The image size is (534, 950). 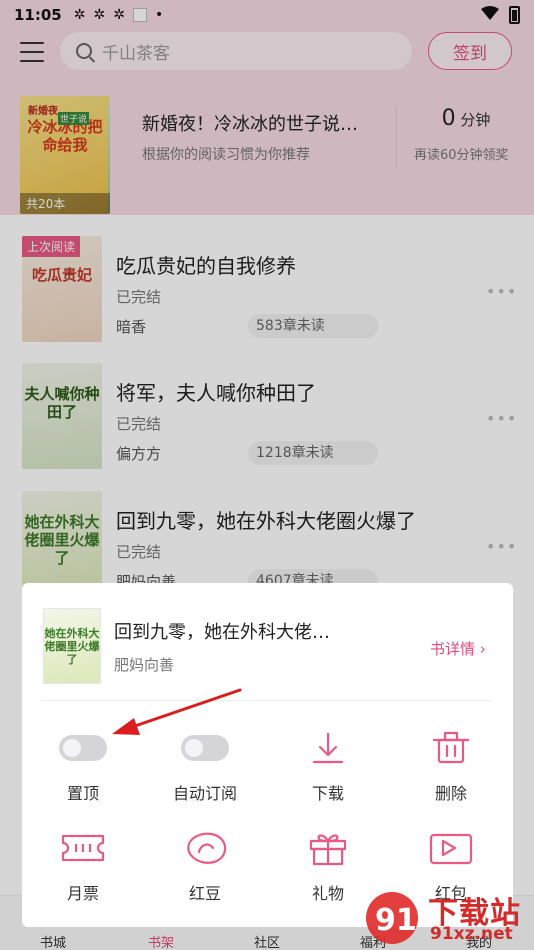 What do you see at coordinates (448, 916) in the screenshot?
I see `watermark: 91 下载站 91xz.net` at bounding box center [448, 916].